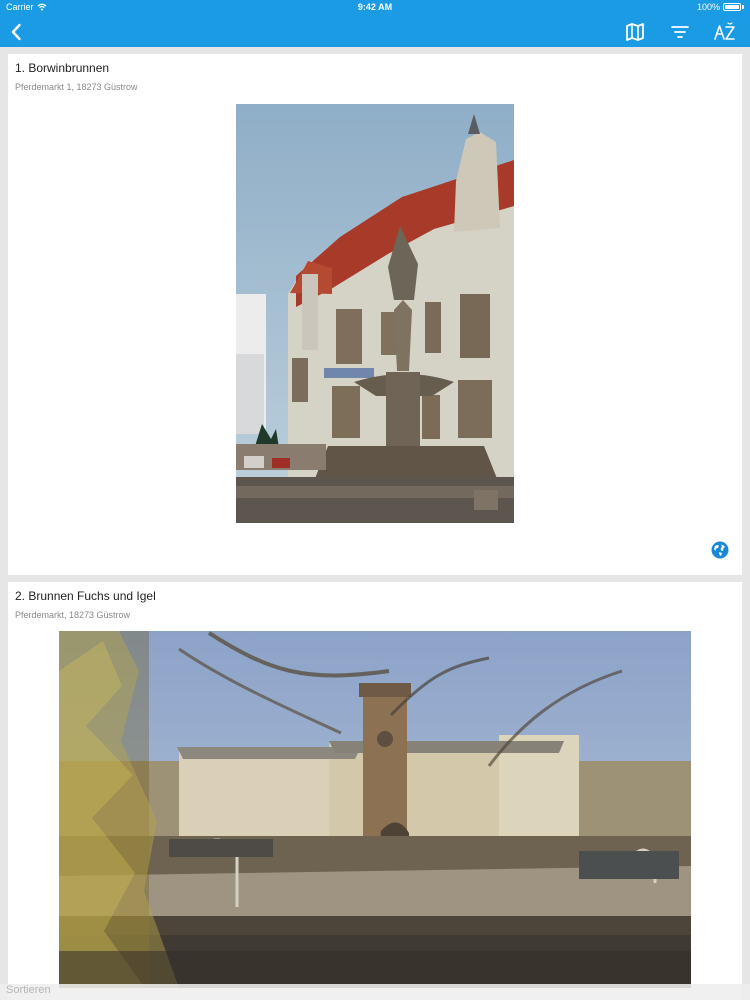 The width and height of the screenshot is (750, 1000). I want to click on alphabetical-sort-icon, so click(724, 31).